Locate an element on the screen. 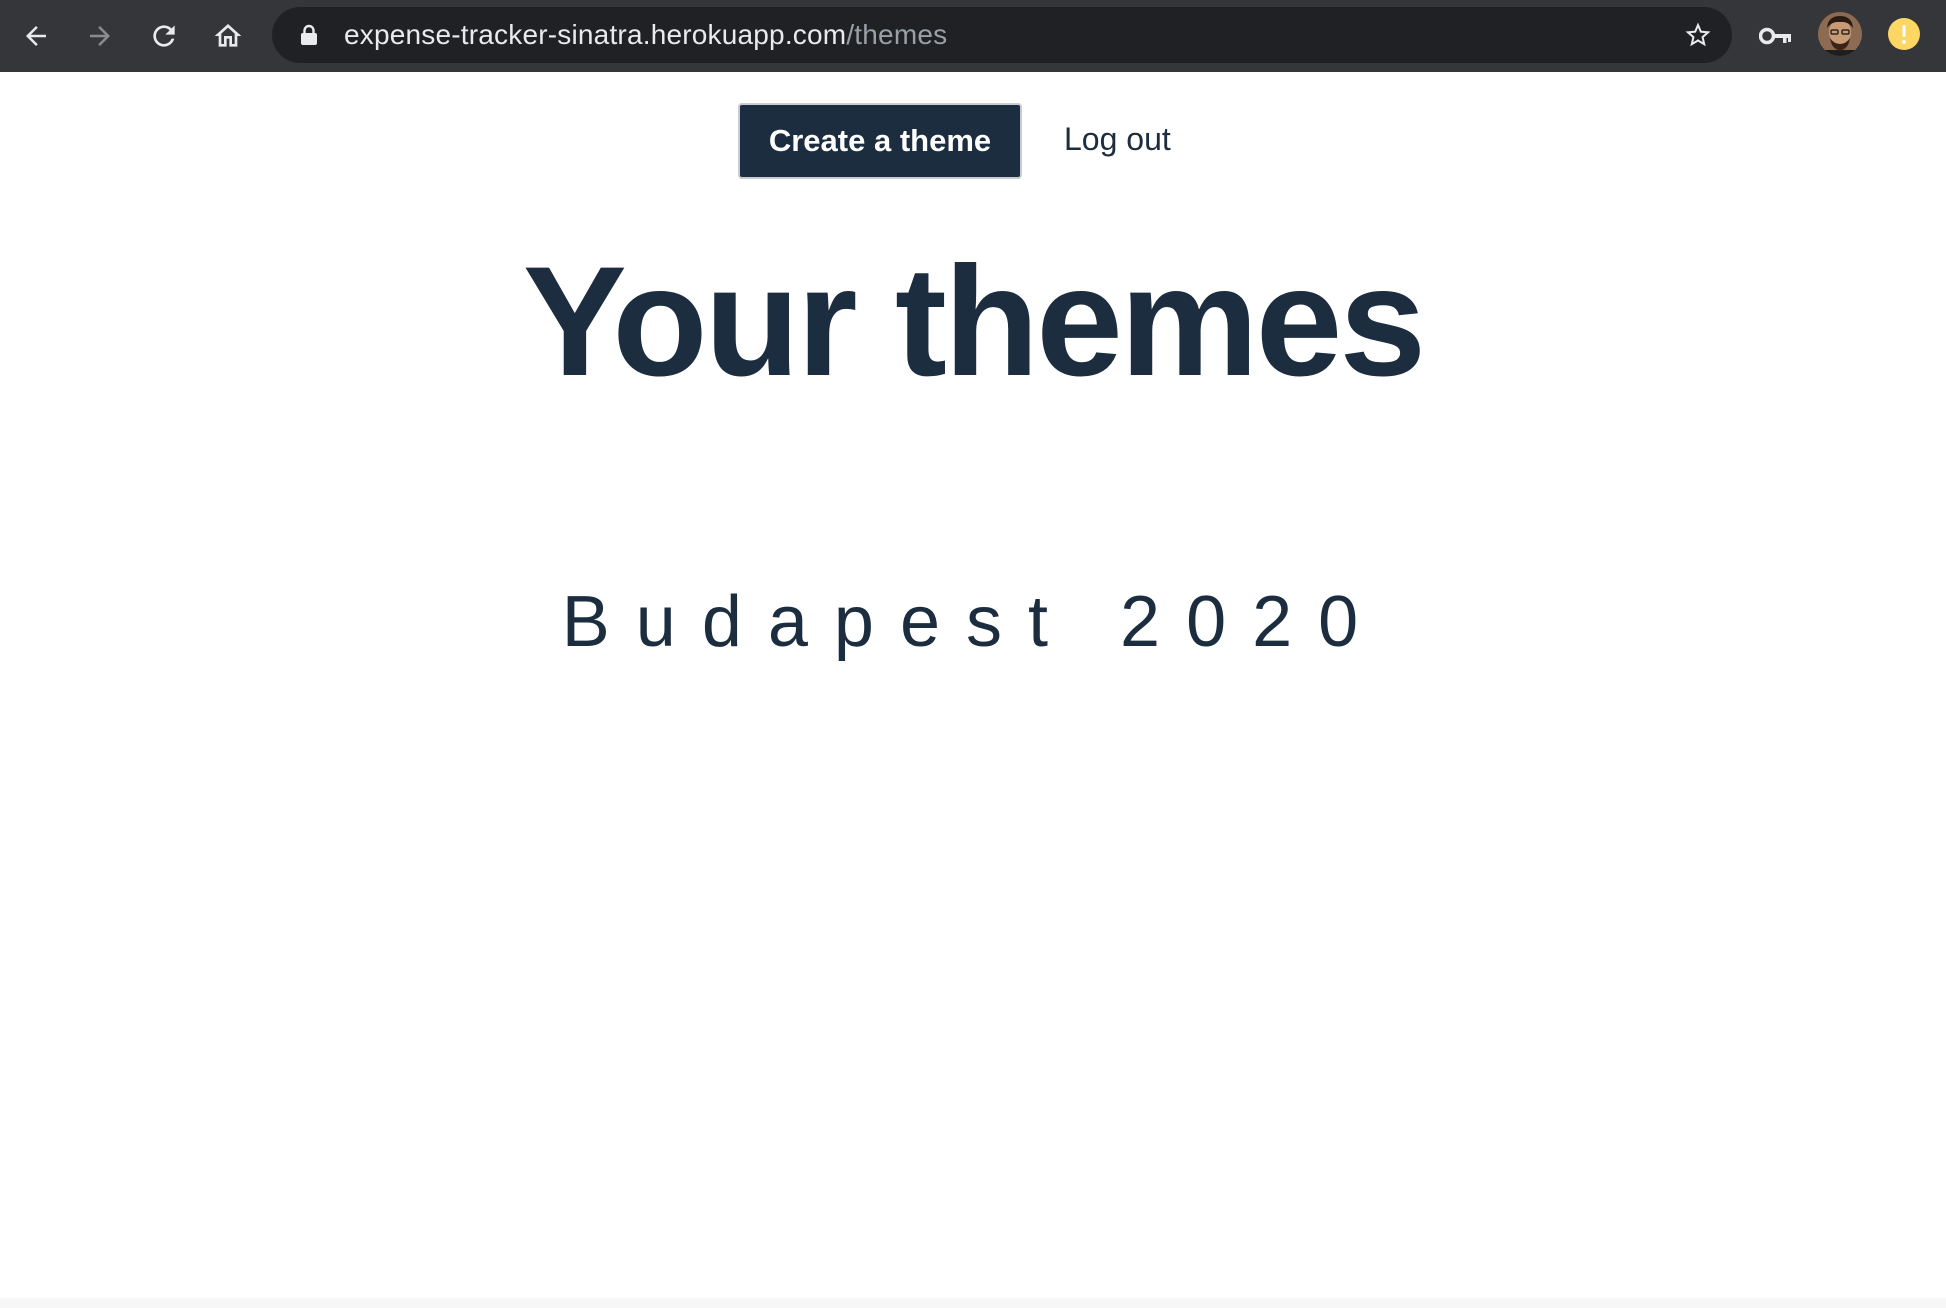 Image resolution: width=1946 pixels, height=1308 pixels. logout-link: Log out is located at coordinates (1117, 139).